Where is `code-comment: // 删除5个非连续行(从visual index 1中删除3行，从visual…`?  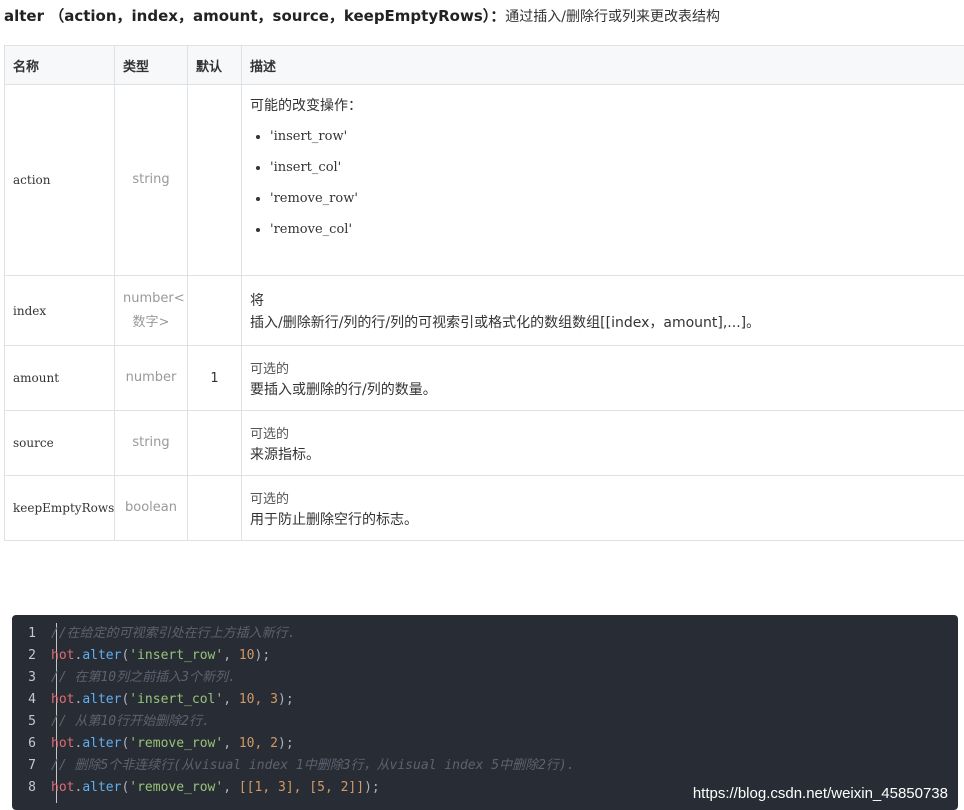 code-comment: // 删除5个非连续行(从visual index 1中删除3行，从visual… is located at coordinates (313, 765).